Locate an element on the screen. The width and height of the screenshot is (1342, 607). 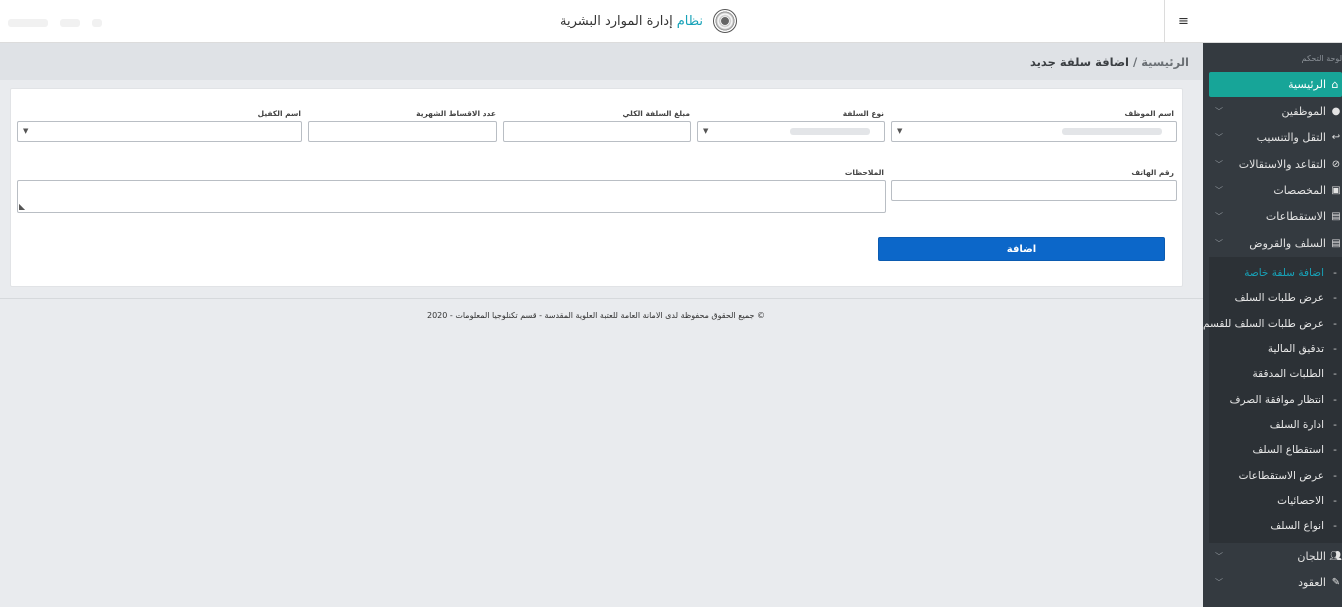
submenu-item-loan-deduction: - استقطاع السلف is located at coordinates (1297, 450).